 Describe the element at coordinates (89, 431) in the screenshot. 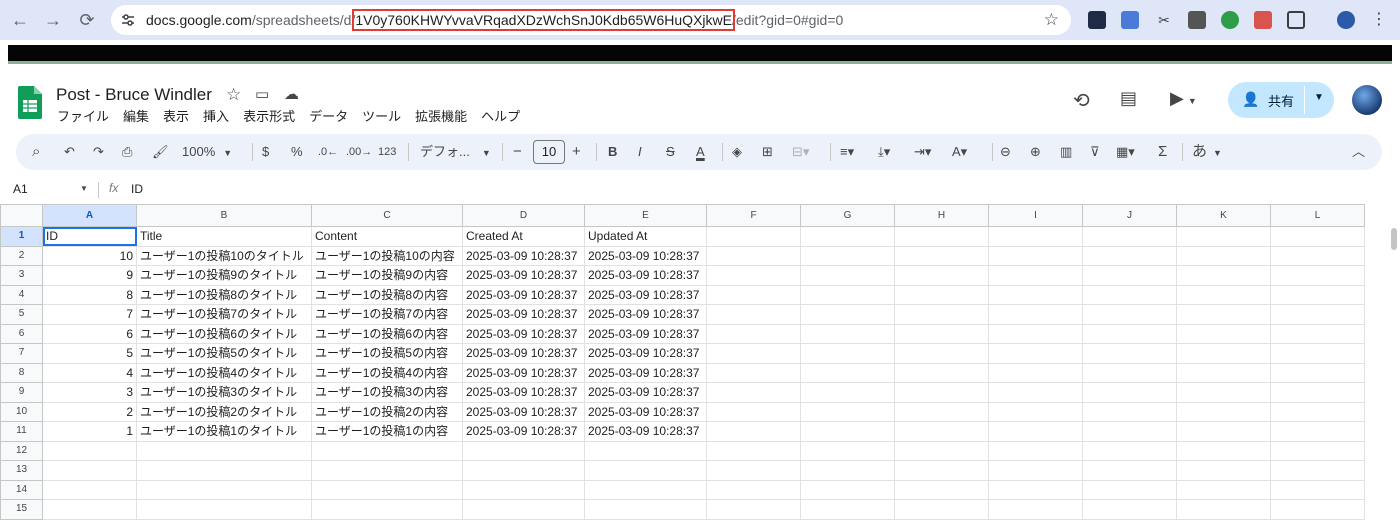

I see `cell-a11: 1` at that location.